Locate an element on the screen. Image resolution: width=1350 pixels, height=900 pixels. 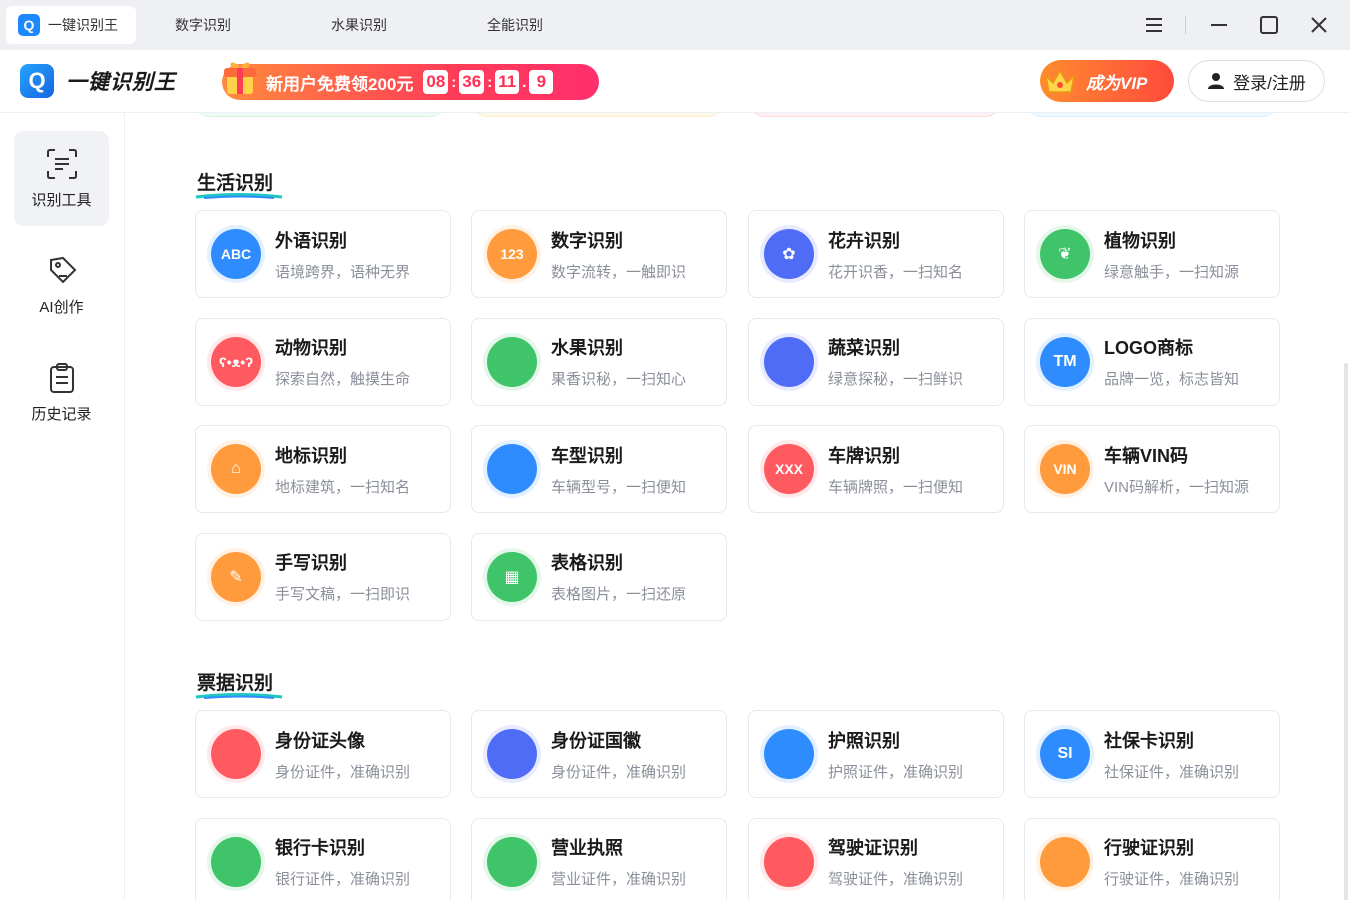
card-text: 身份证国徽 身份证件，准确识别 is located at coordinates (618, 754).